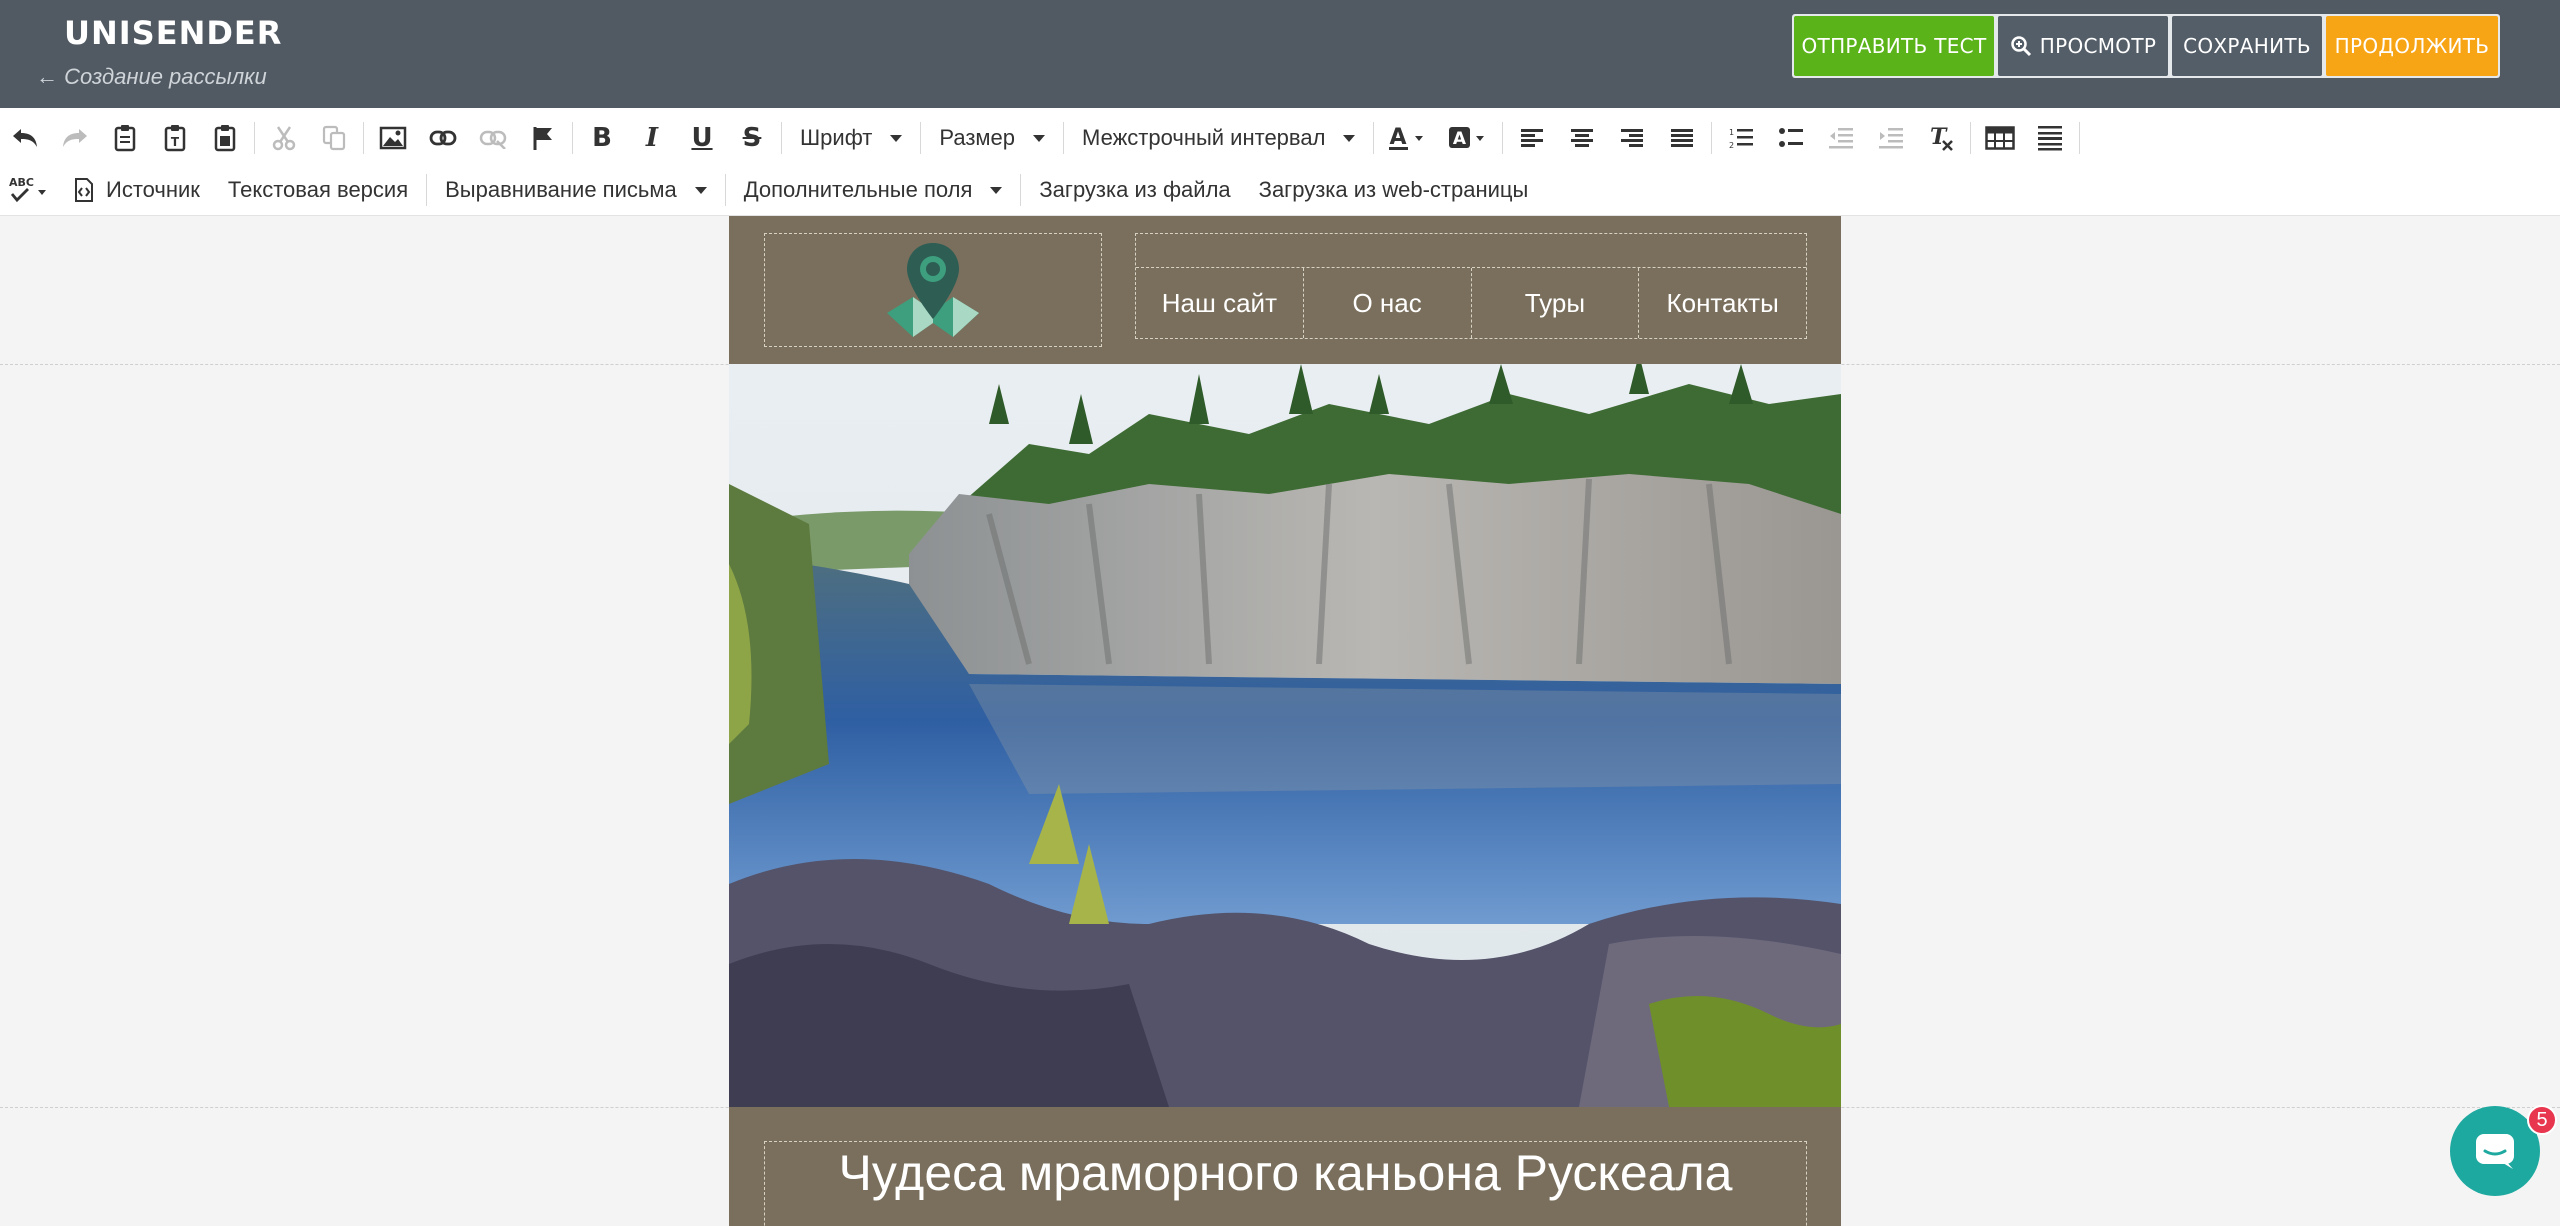  Describe the element at coordinates (1204, 137) in the screenshot. I see `line-height-dropdown-label: Межстрочный интервал` at that location.